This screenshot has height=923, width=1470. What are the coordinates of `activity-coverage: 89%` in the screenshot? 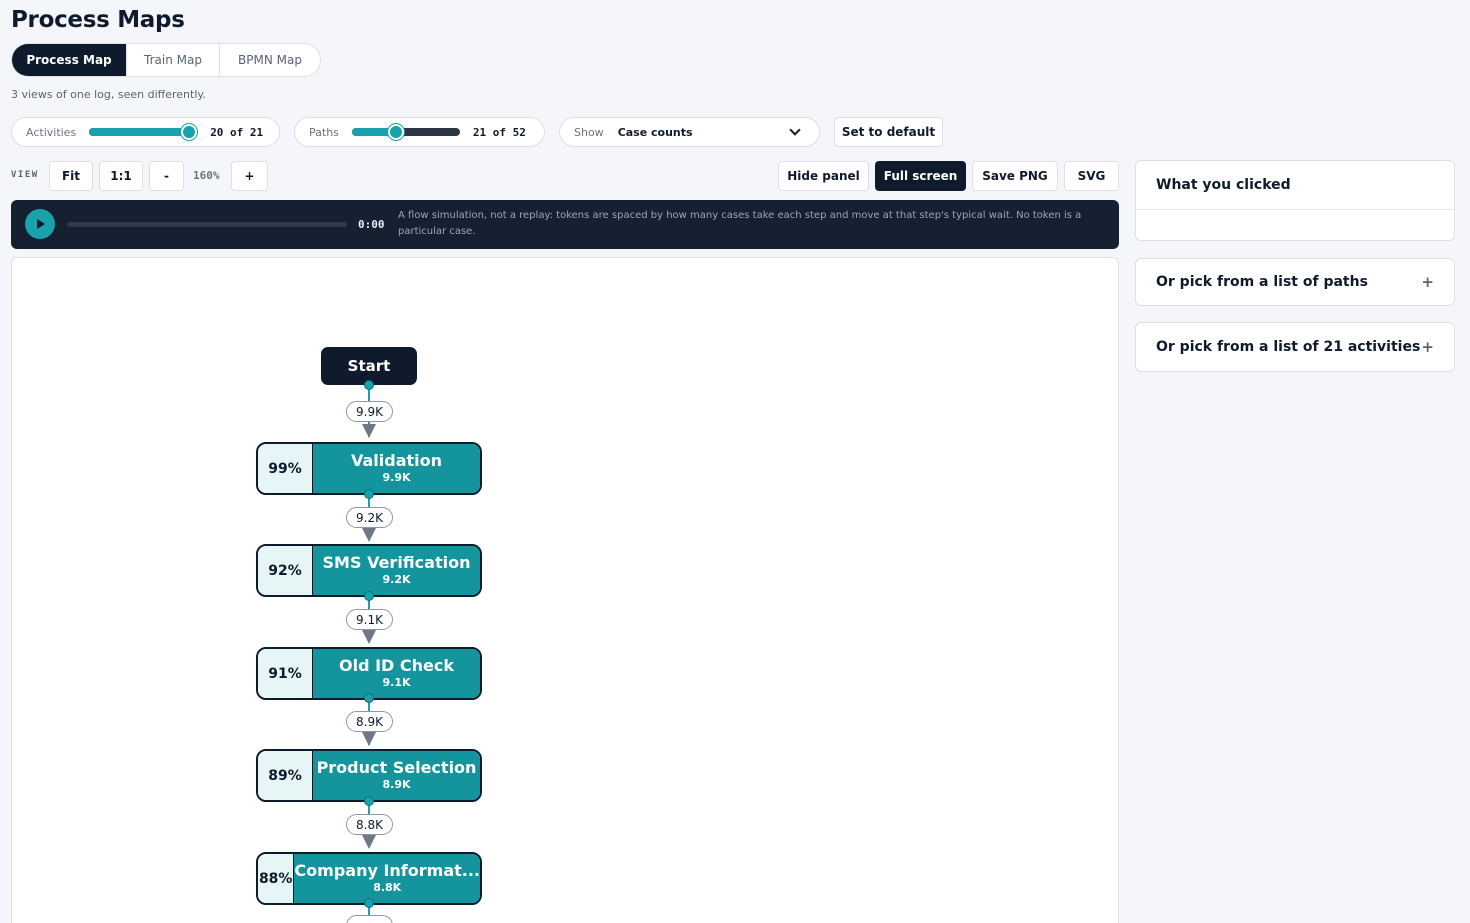 It's located at (285, 775).